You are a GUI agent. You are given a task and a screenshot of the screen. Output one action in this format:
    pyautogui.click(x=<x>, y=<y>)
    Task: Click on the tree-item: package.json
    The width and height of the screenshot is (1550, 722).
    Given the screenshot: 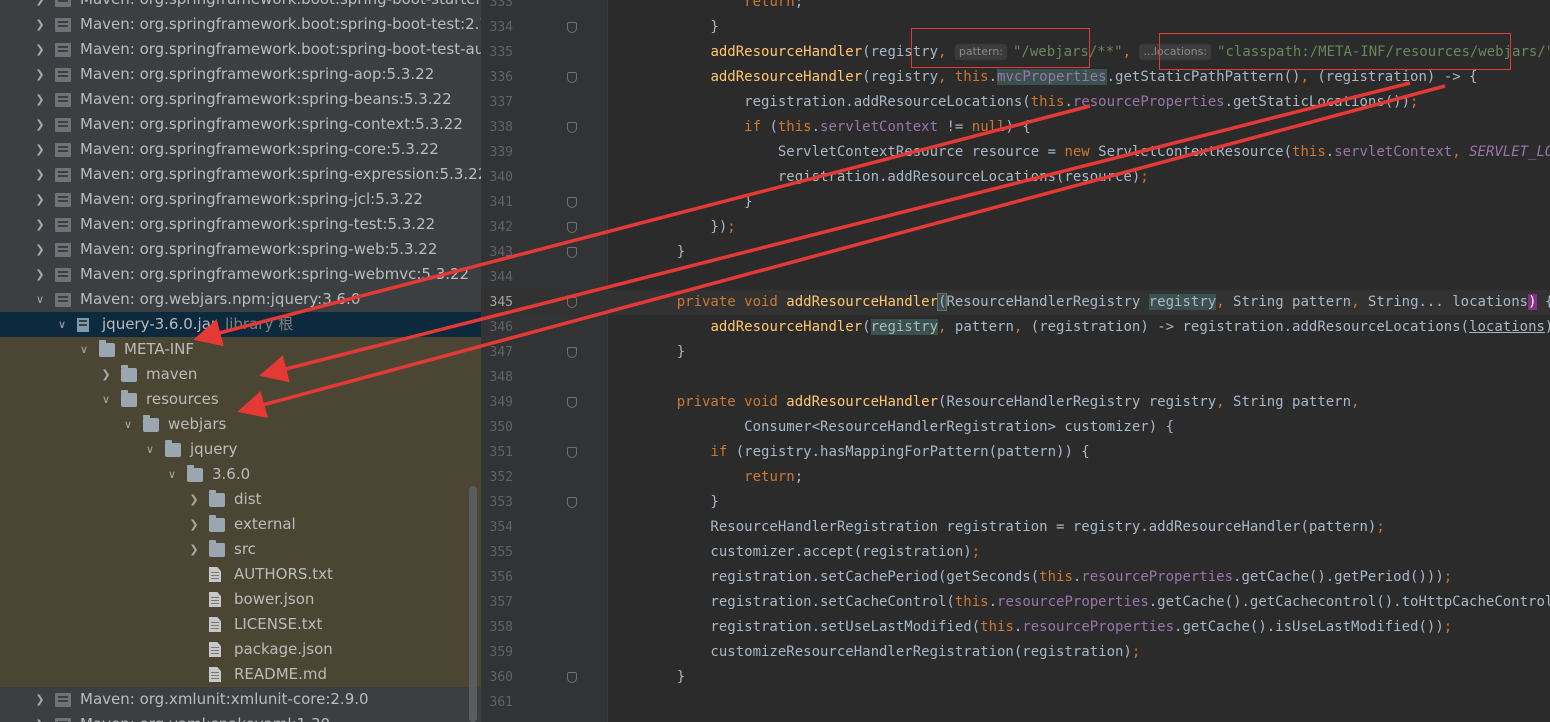 What is the action you would take?
    pyautogui.click(x=240, y=649)
    